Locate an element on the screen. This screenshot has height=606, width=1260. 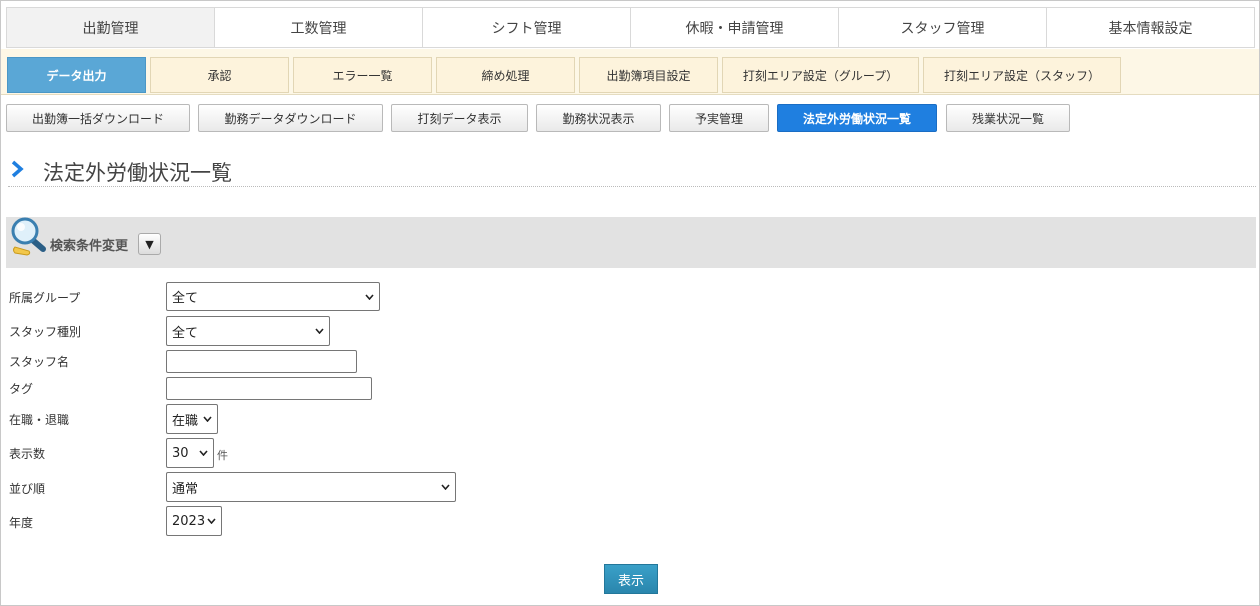
order-select: 通常 is located at coordinates (311, 487).